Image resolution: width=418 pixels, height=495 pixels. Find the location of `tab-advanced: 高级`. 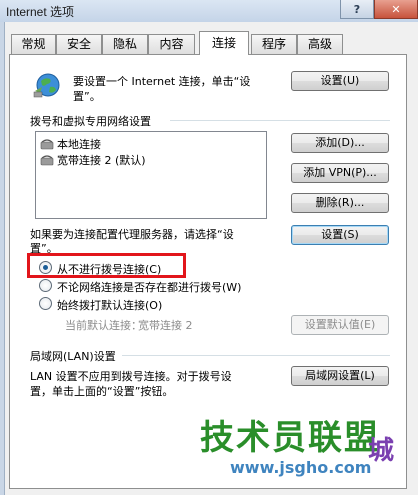

tab-advanced: 高级 is located at coordinates (320, 44).